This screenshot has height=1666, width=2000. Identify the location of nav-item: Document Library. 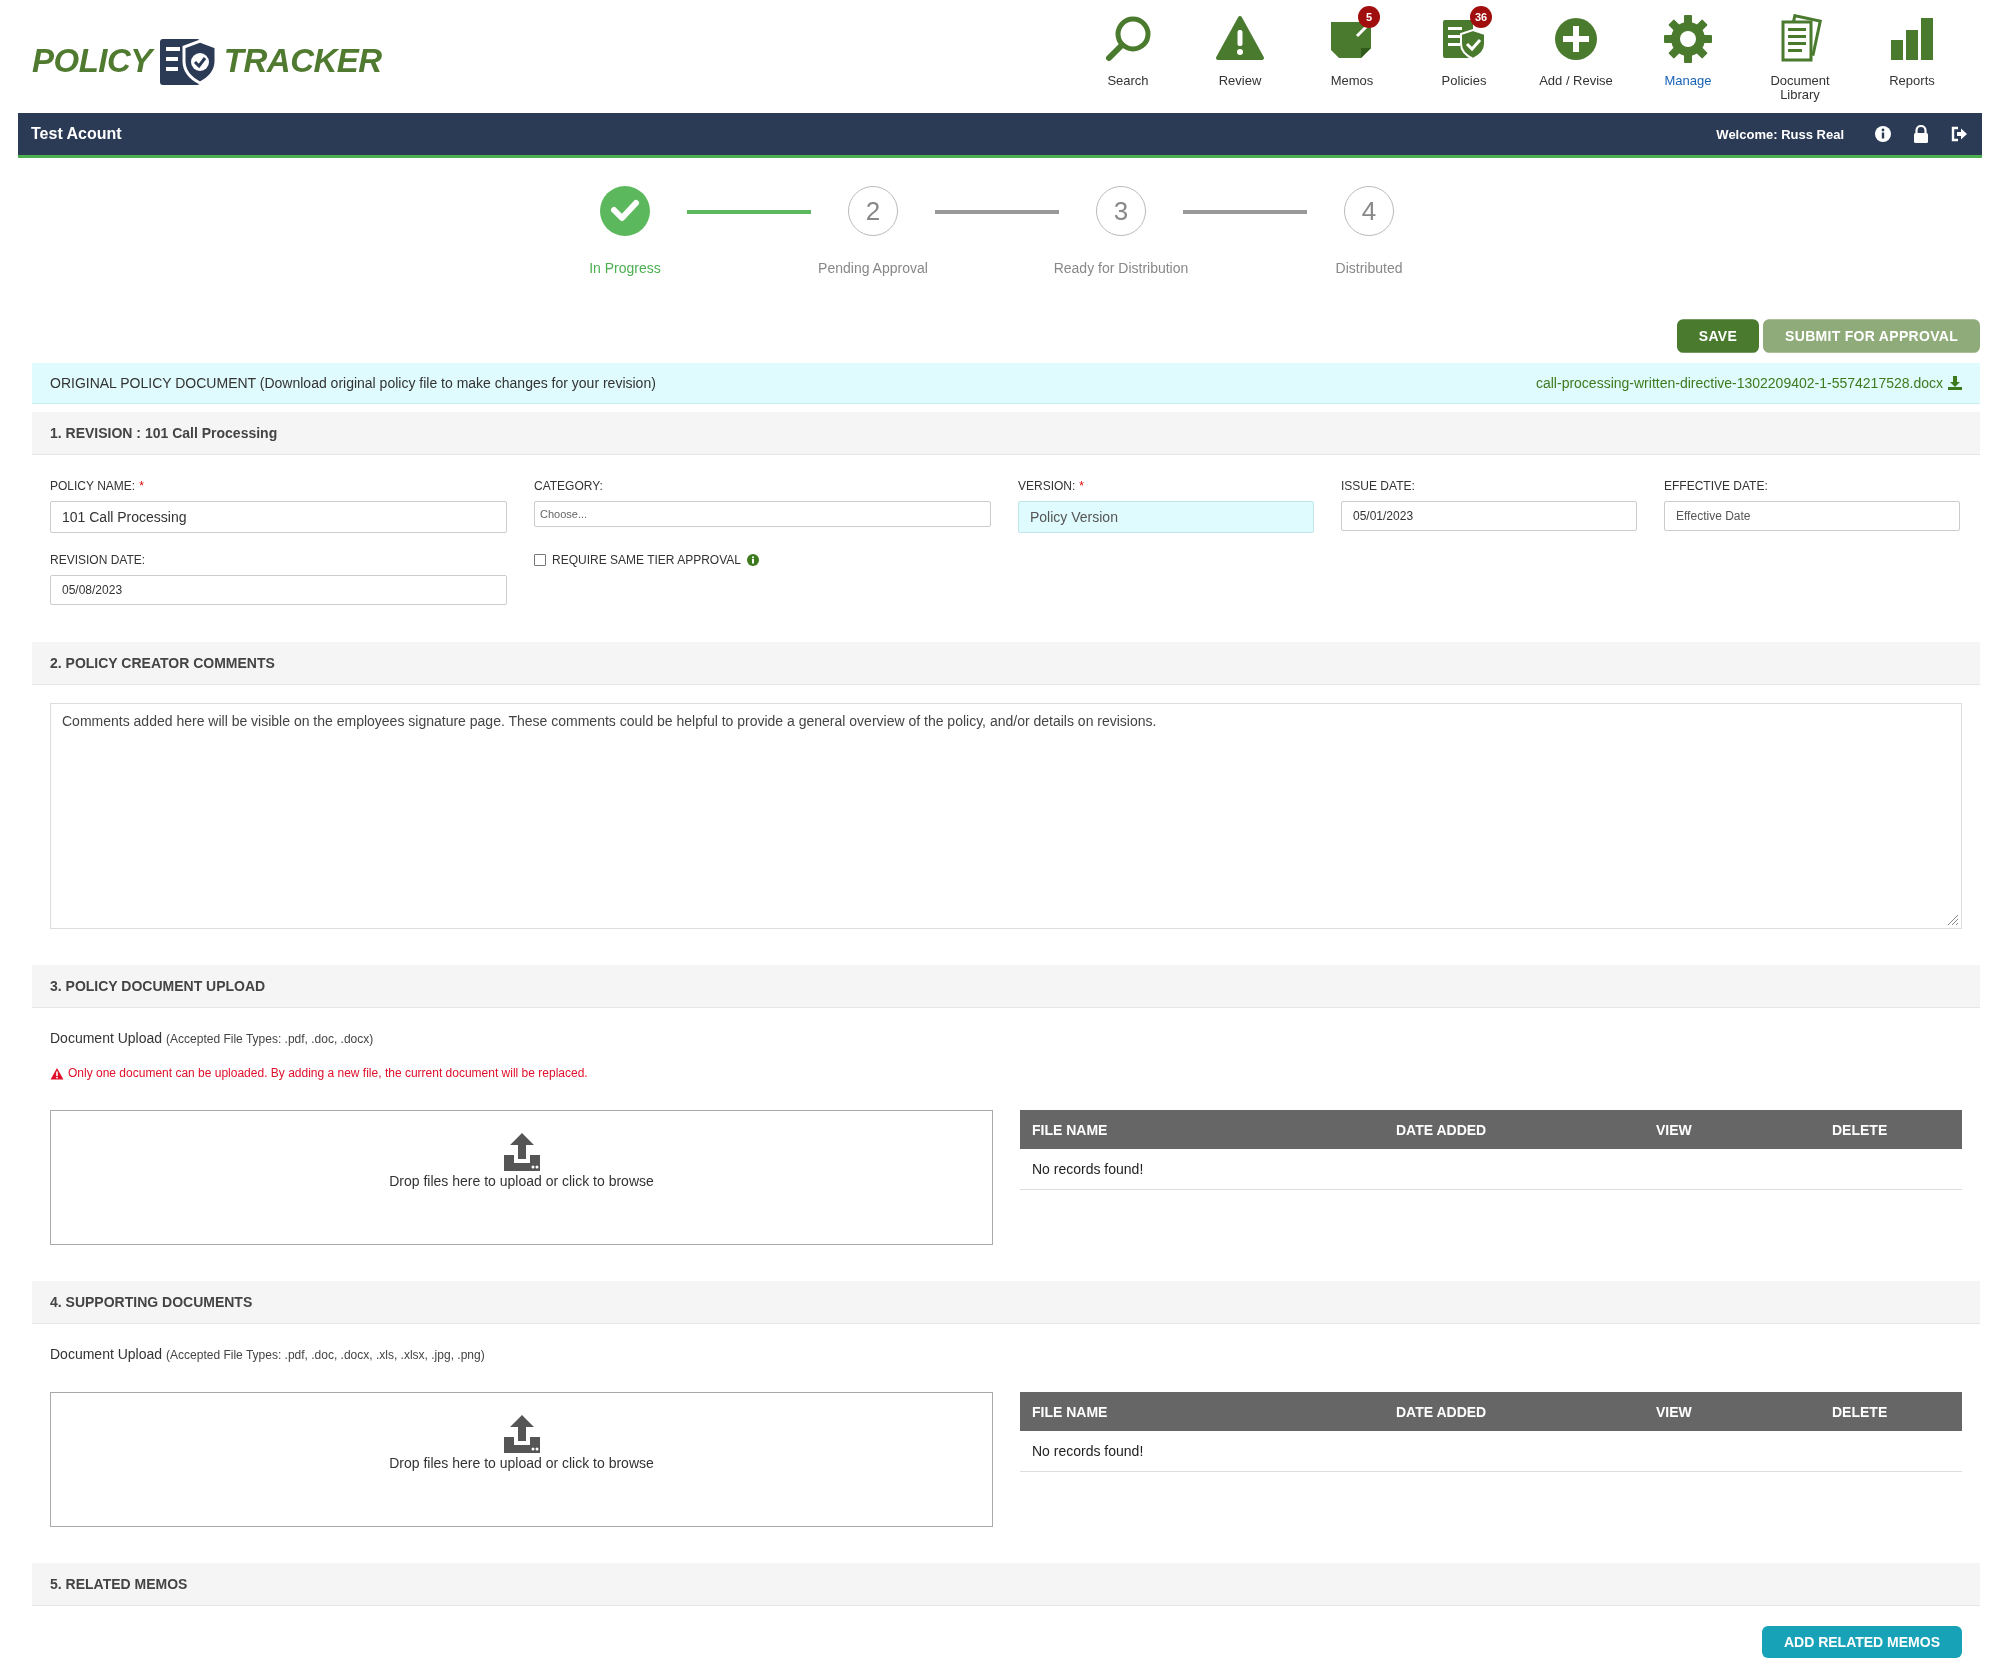
(1800, 53).